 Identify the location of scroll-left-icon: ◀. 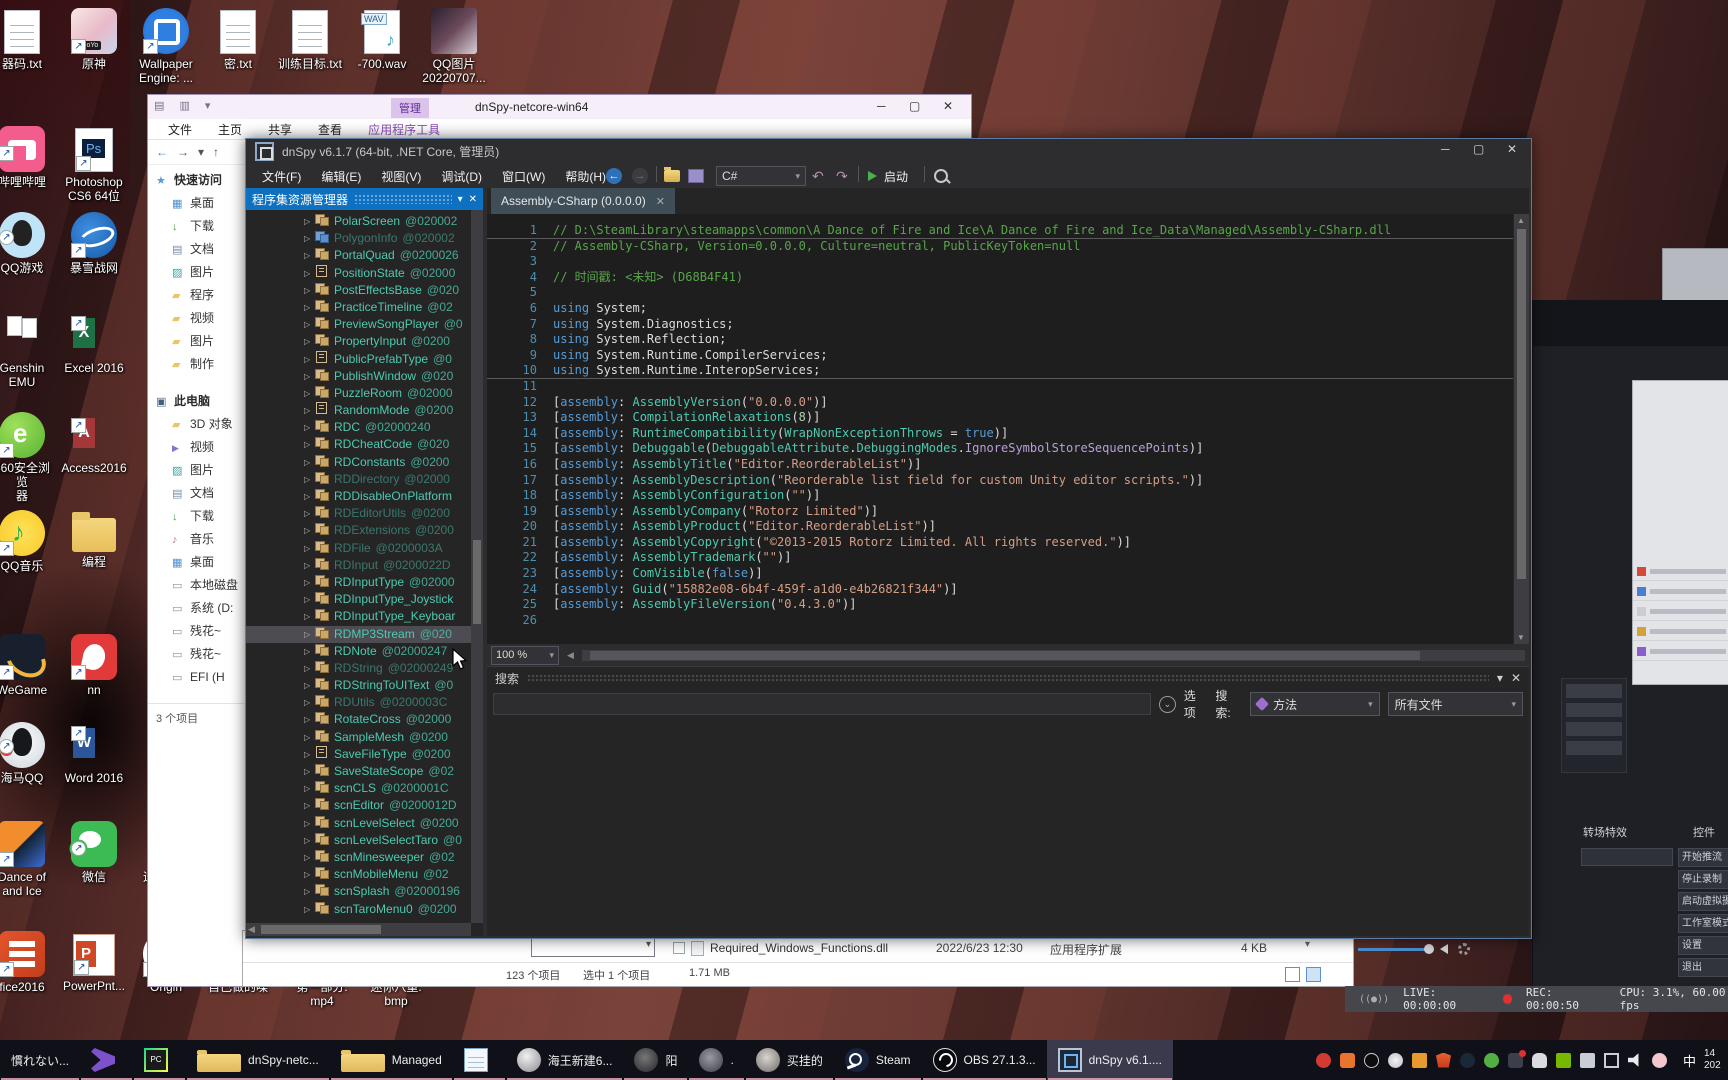
(570, 655).